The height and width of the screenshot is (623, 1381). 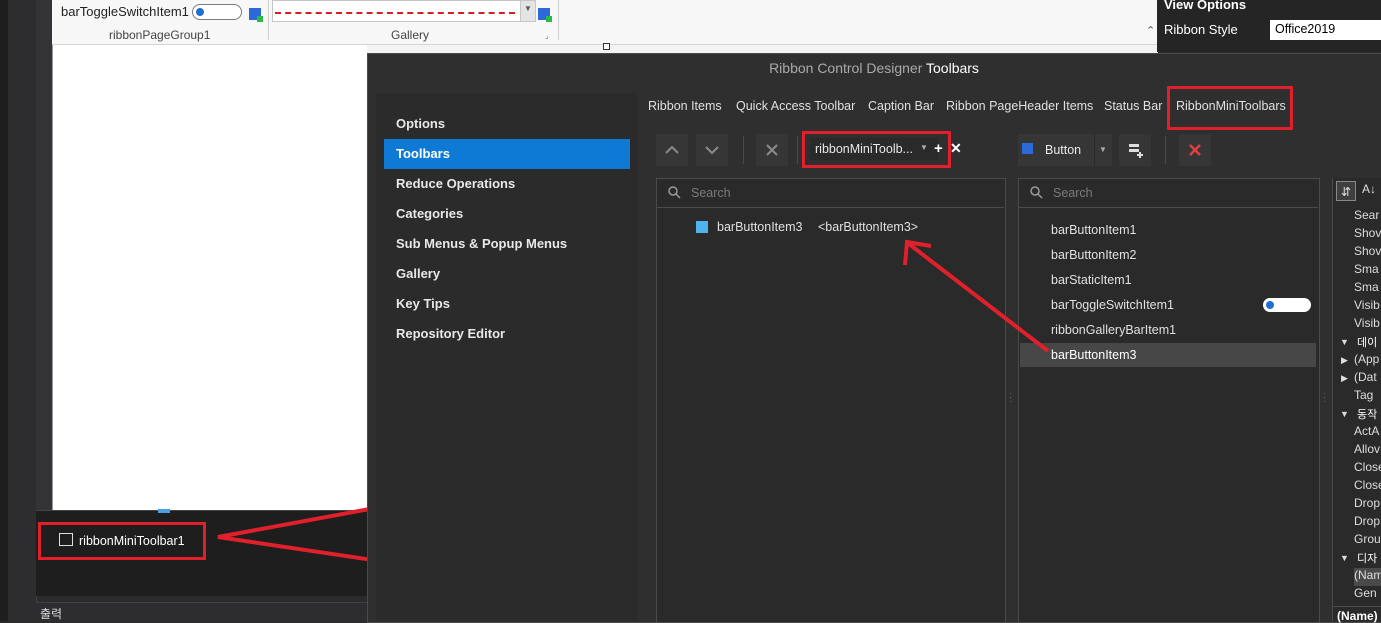 I want to click on property-row: Gen, so click(x=1367, y=595).